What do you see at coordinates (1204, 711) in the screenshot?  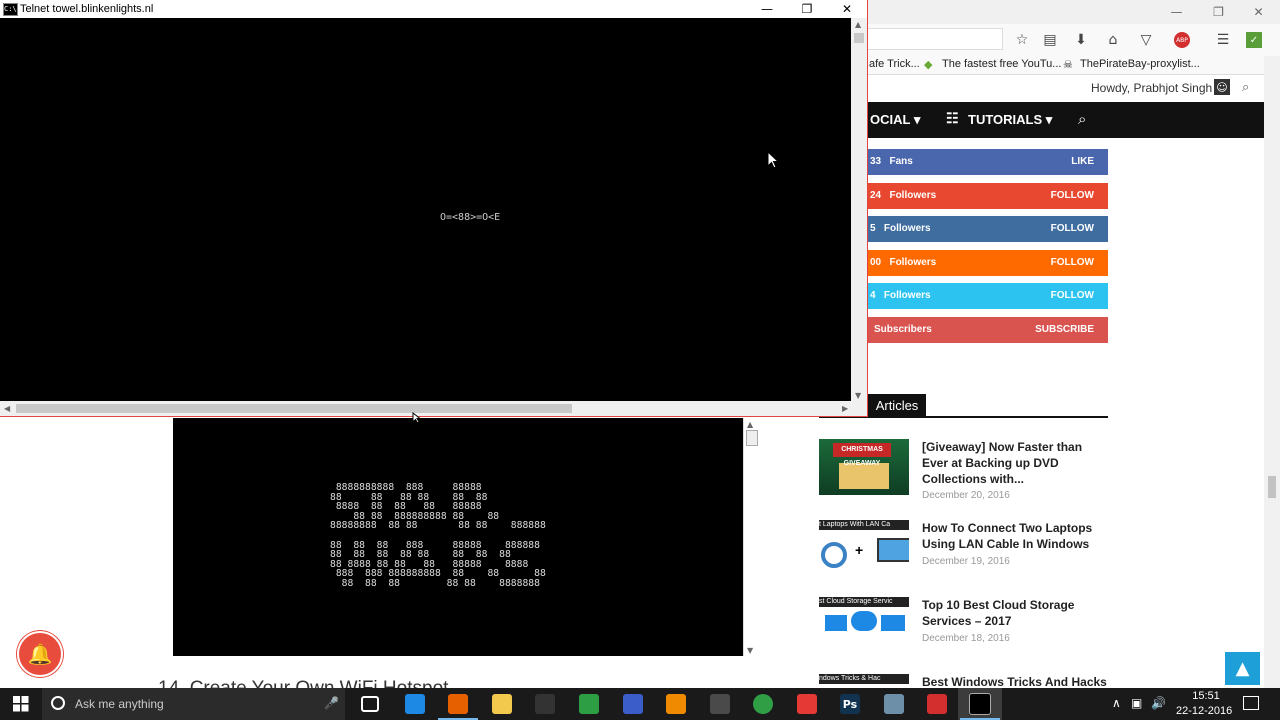 I see `clock-date: 22-12-2016` at bounding box center [1204, 711].